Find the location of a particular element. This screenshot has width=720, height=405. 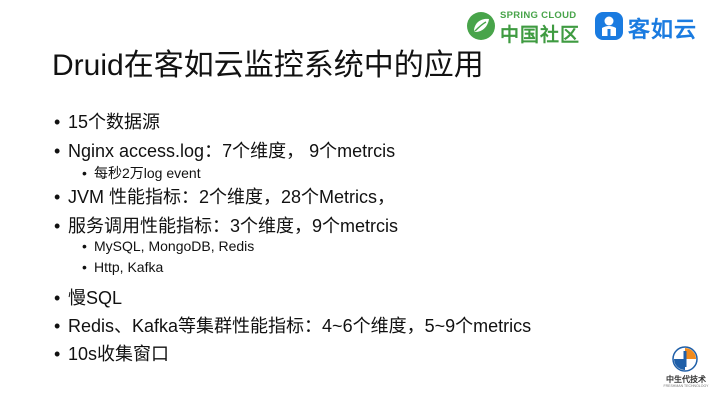

zhongshengdai-logo-subtext: FRESHMAN TECHNOLOGY is located at coordinates (686, 386).